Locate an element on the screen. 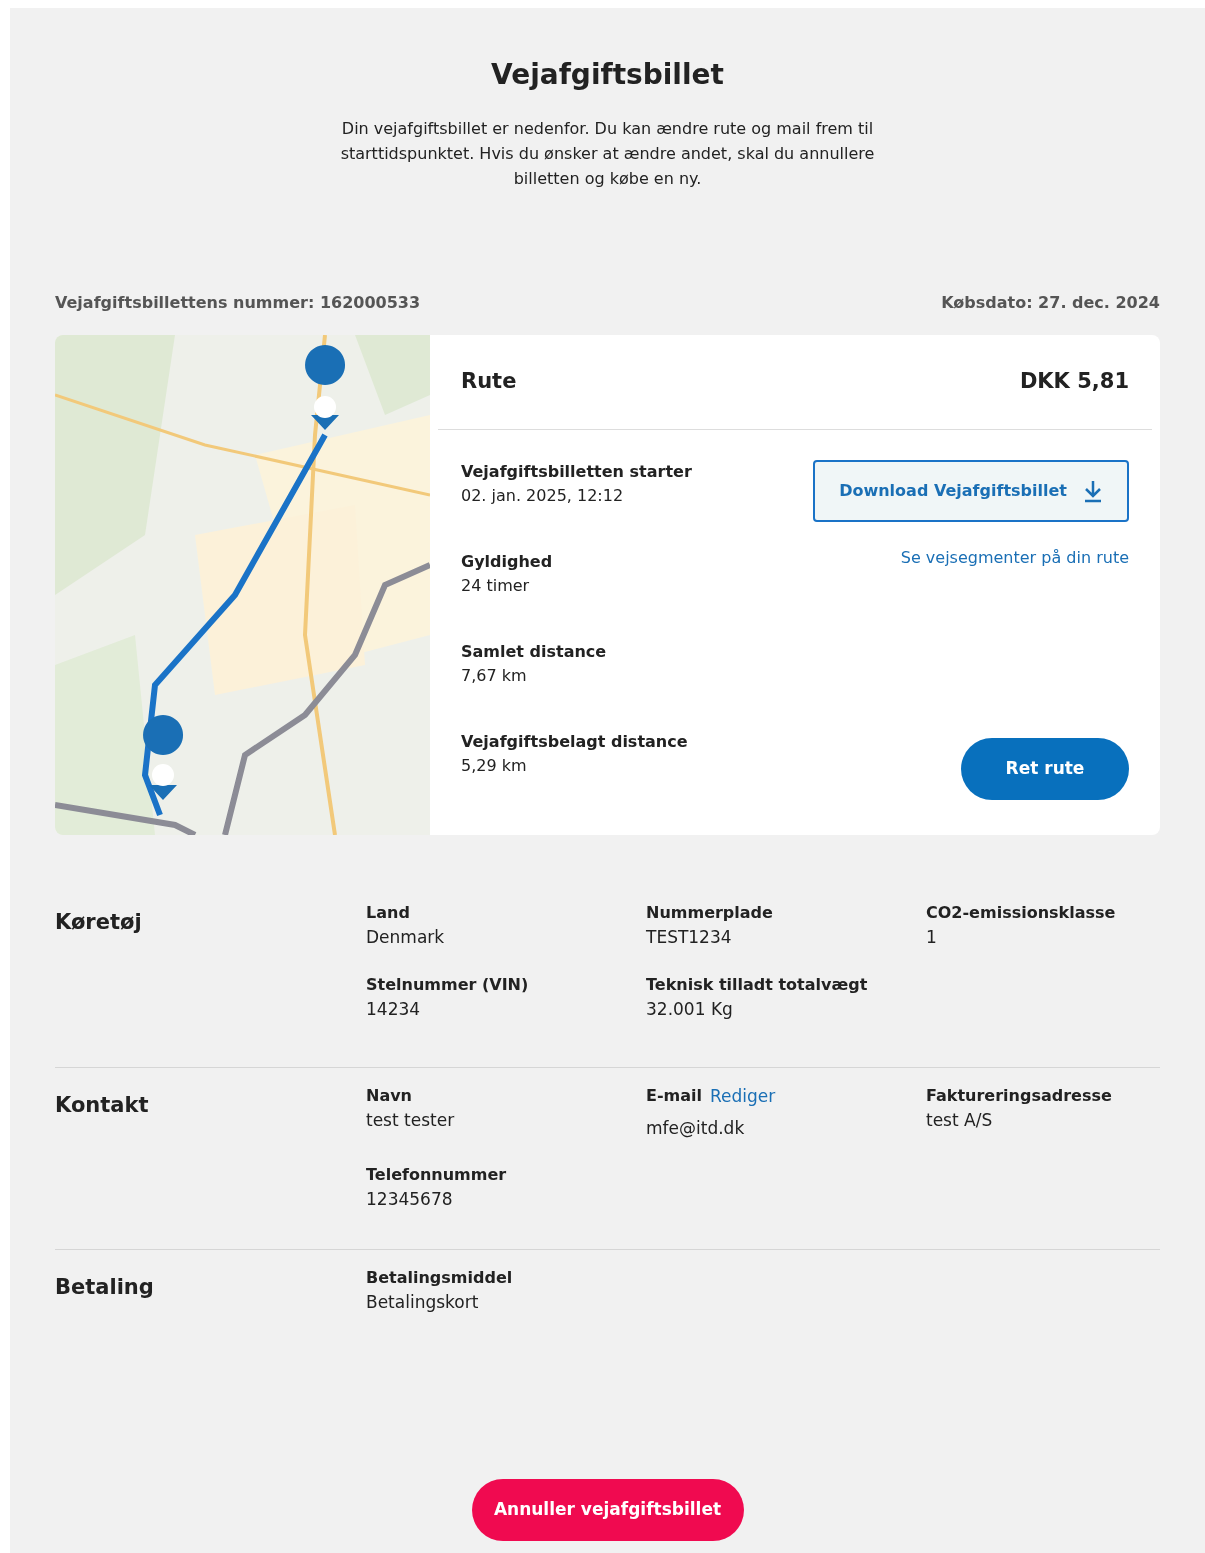 The image size is (1205, 1553). download-icon is located at coordinates (1093, 491).